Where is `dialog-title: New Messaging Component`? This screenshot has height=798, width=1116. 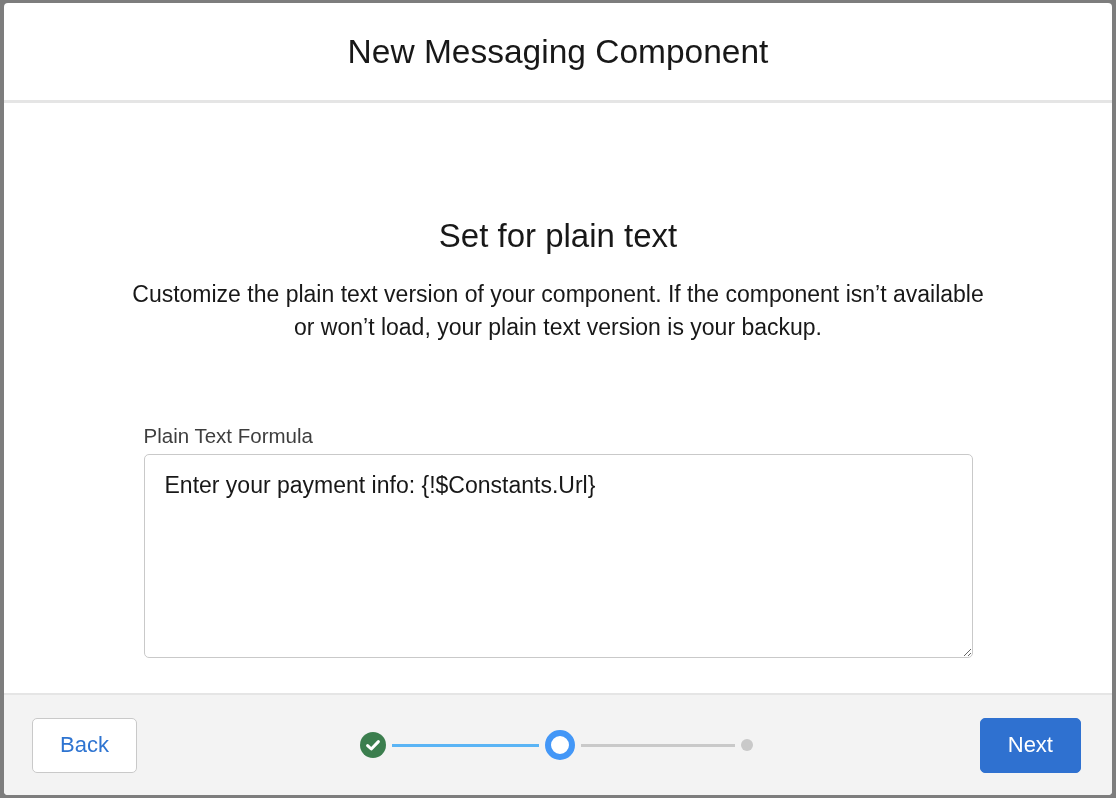
dialog-title: New Messaging Component is located at coordinates (558, 51).